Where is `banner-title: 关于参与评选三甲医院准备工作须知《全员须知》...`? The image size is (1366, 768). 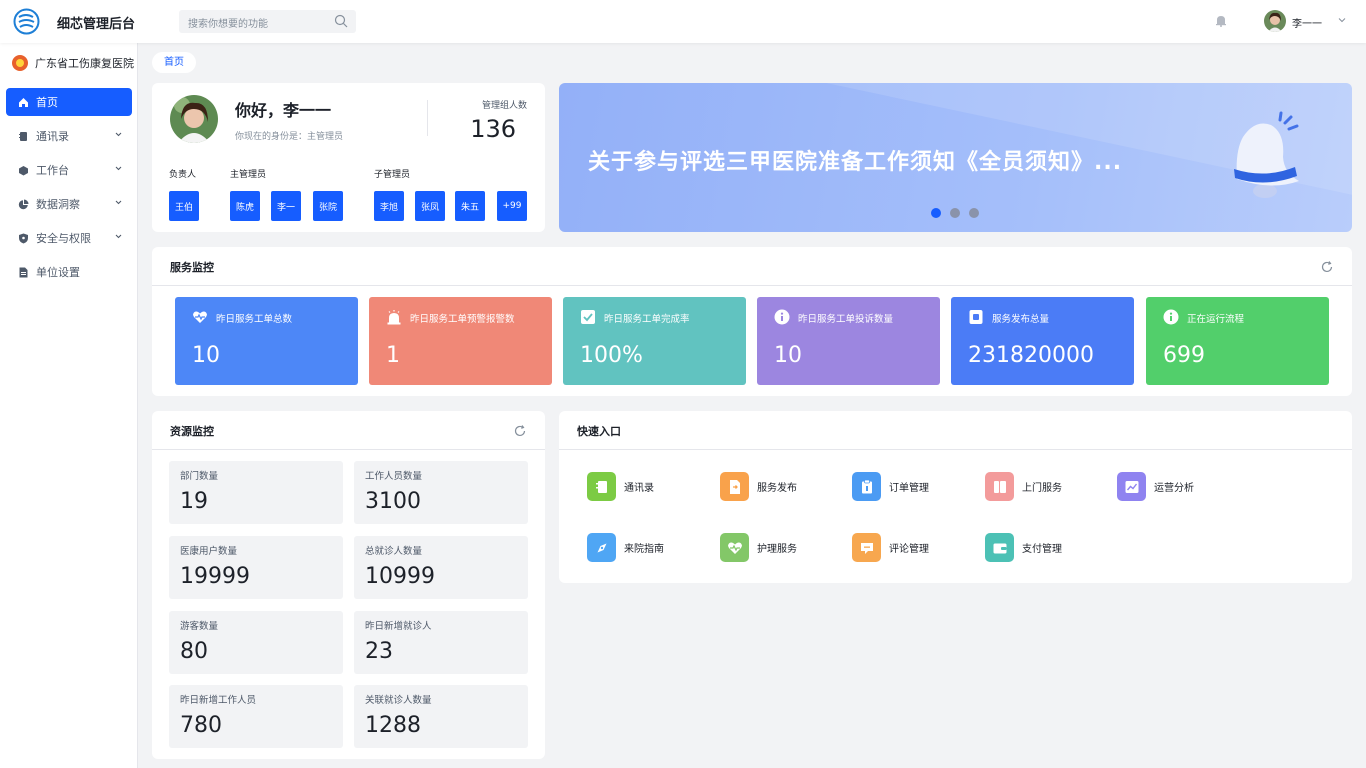 banner-title: 关于参与评选三甲医院准备工作须知《全员须知》... is located at coordinates (855, 160).